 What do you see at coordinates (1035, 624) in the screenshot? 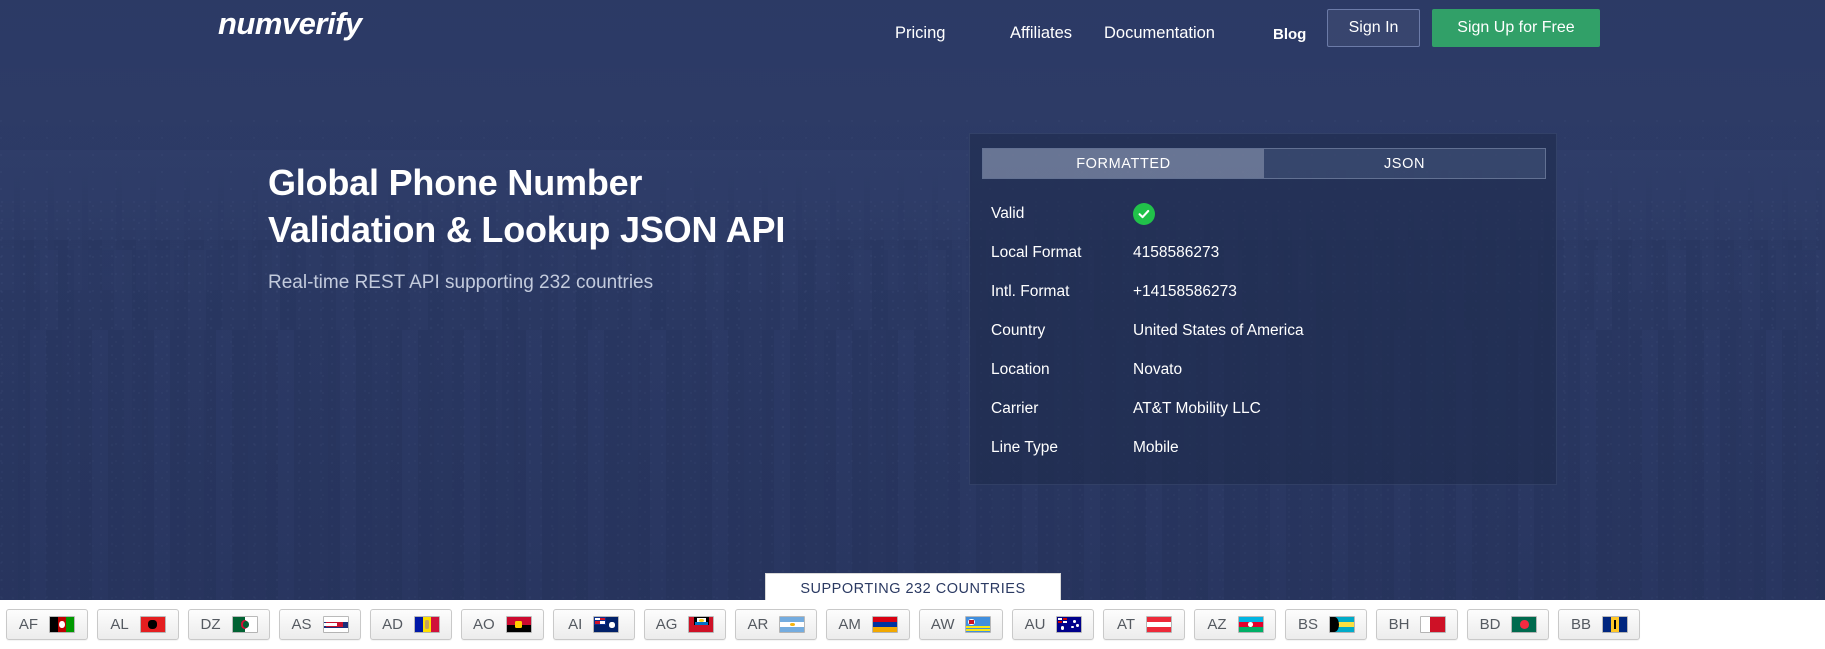
I see `country-code-label: AU` at bounding box center [1035, 624].